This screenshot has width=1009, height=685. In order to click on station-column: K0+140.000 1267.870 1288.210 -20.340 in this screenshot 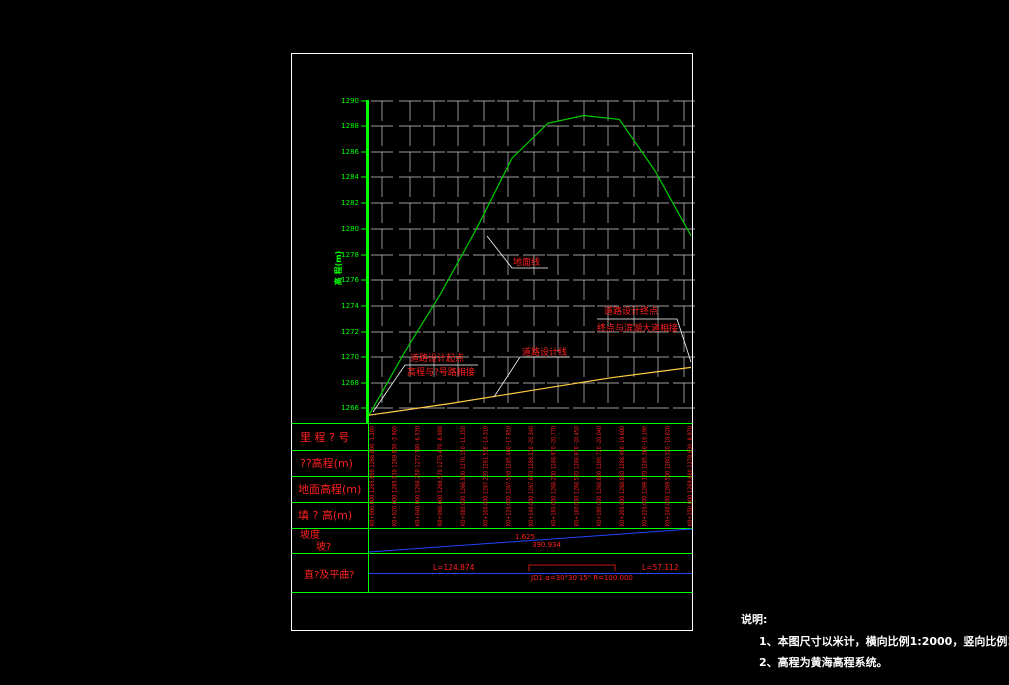, I will do `click(531, 476)`.